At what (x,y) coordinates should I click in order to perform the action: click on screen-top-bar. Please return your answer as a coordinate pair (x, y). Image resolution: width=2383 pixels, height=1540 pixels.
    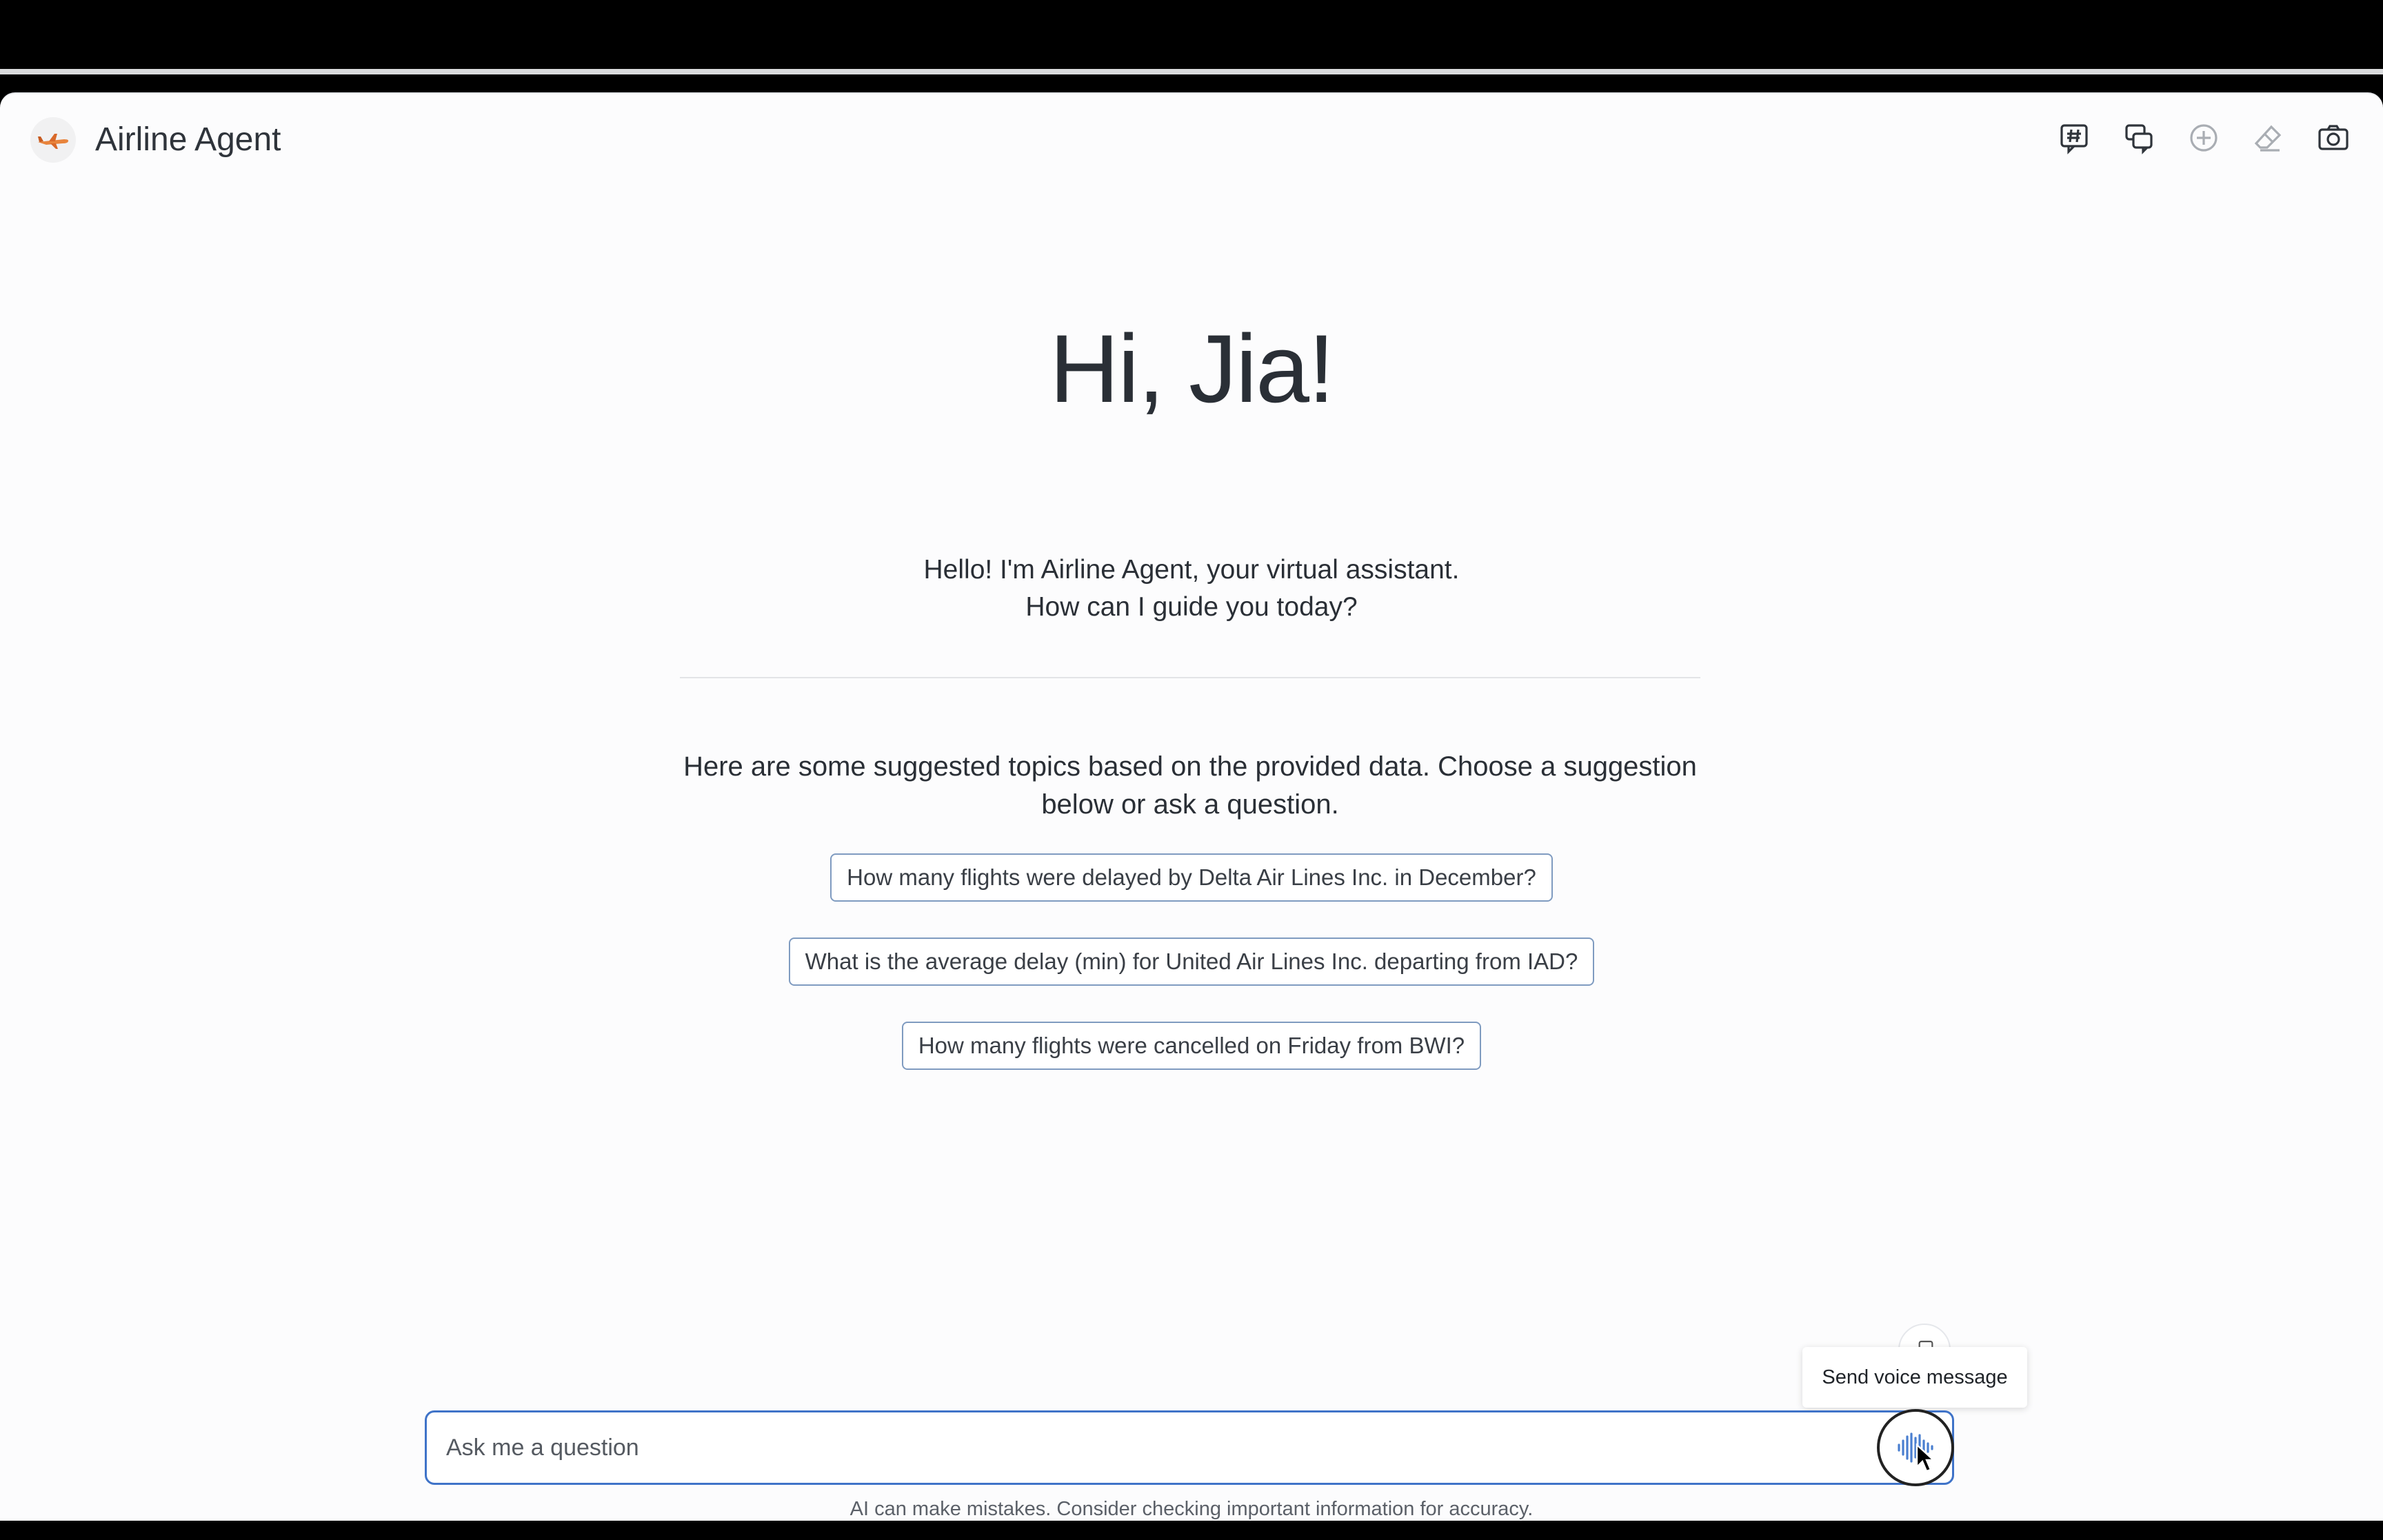
    Looking at the image, I should click on (1191, 35).